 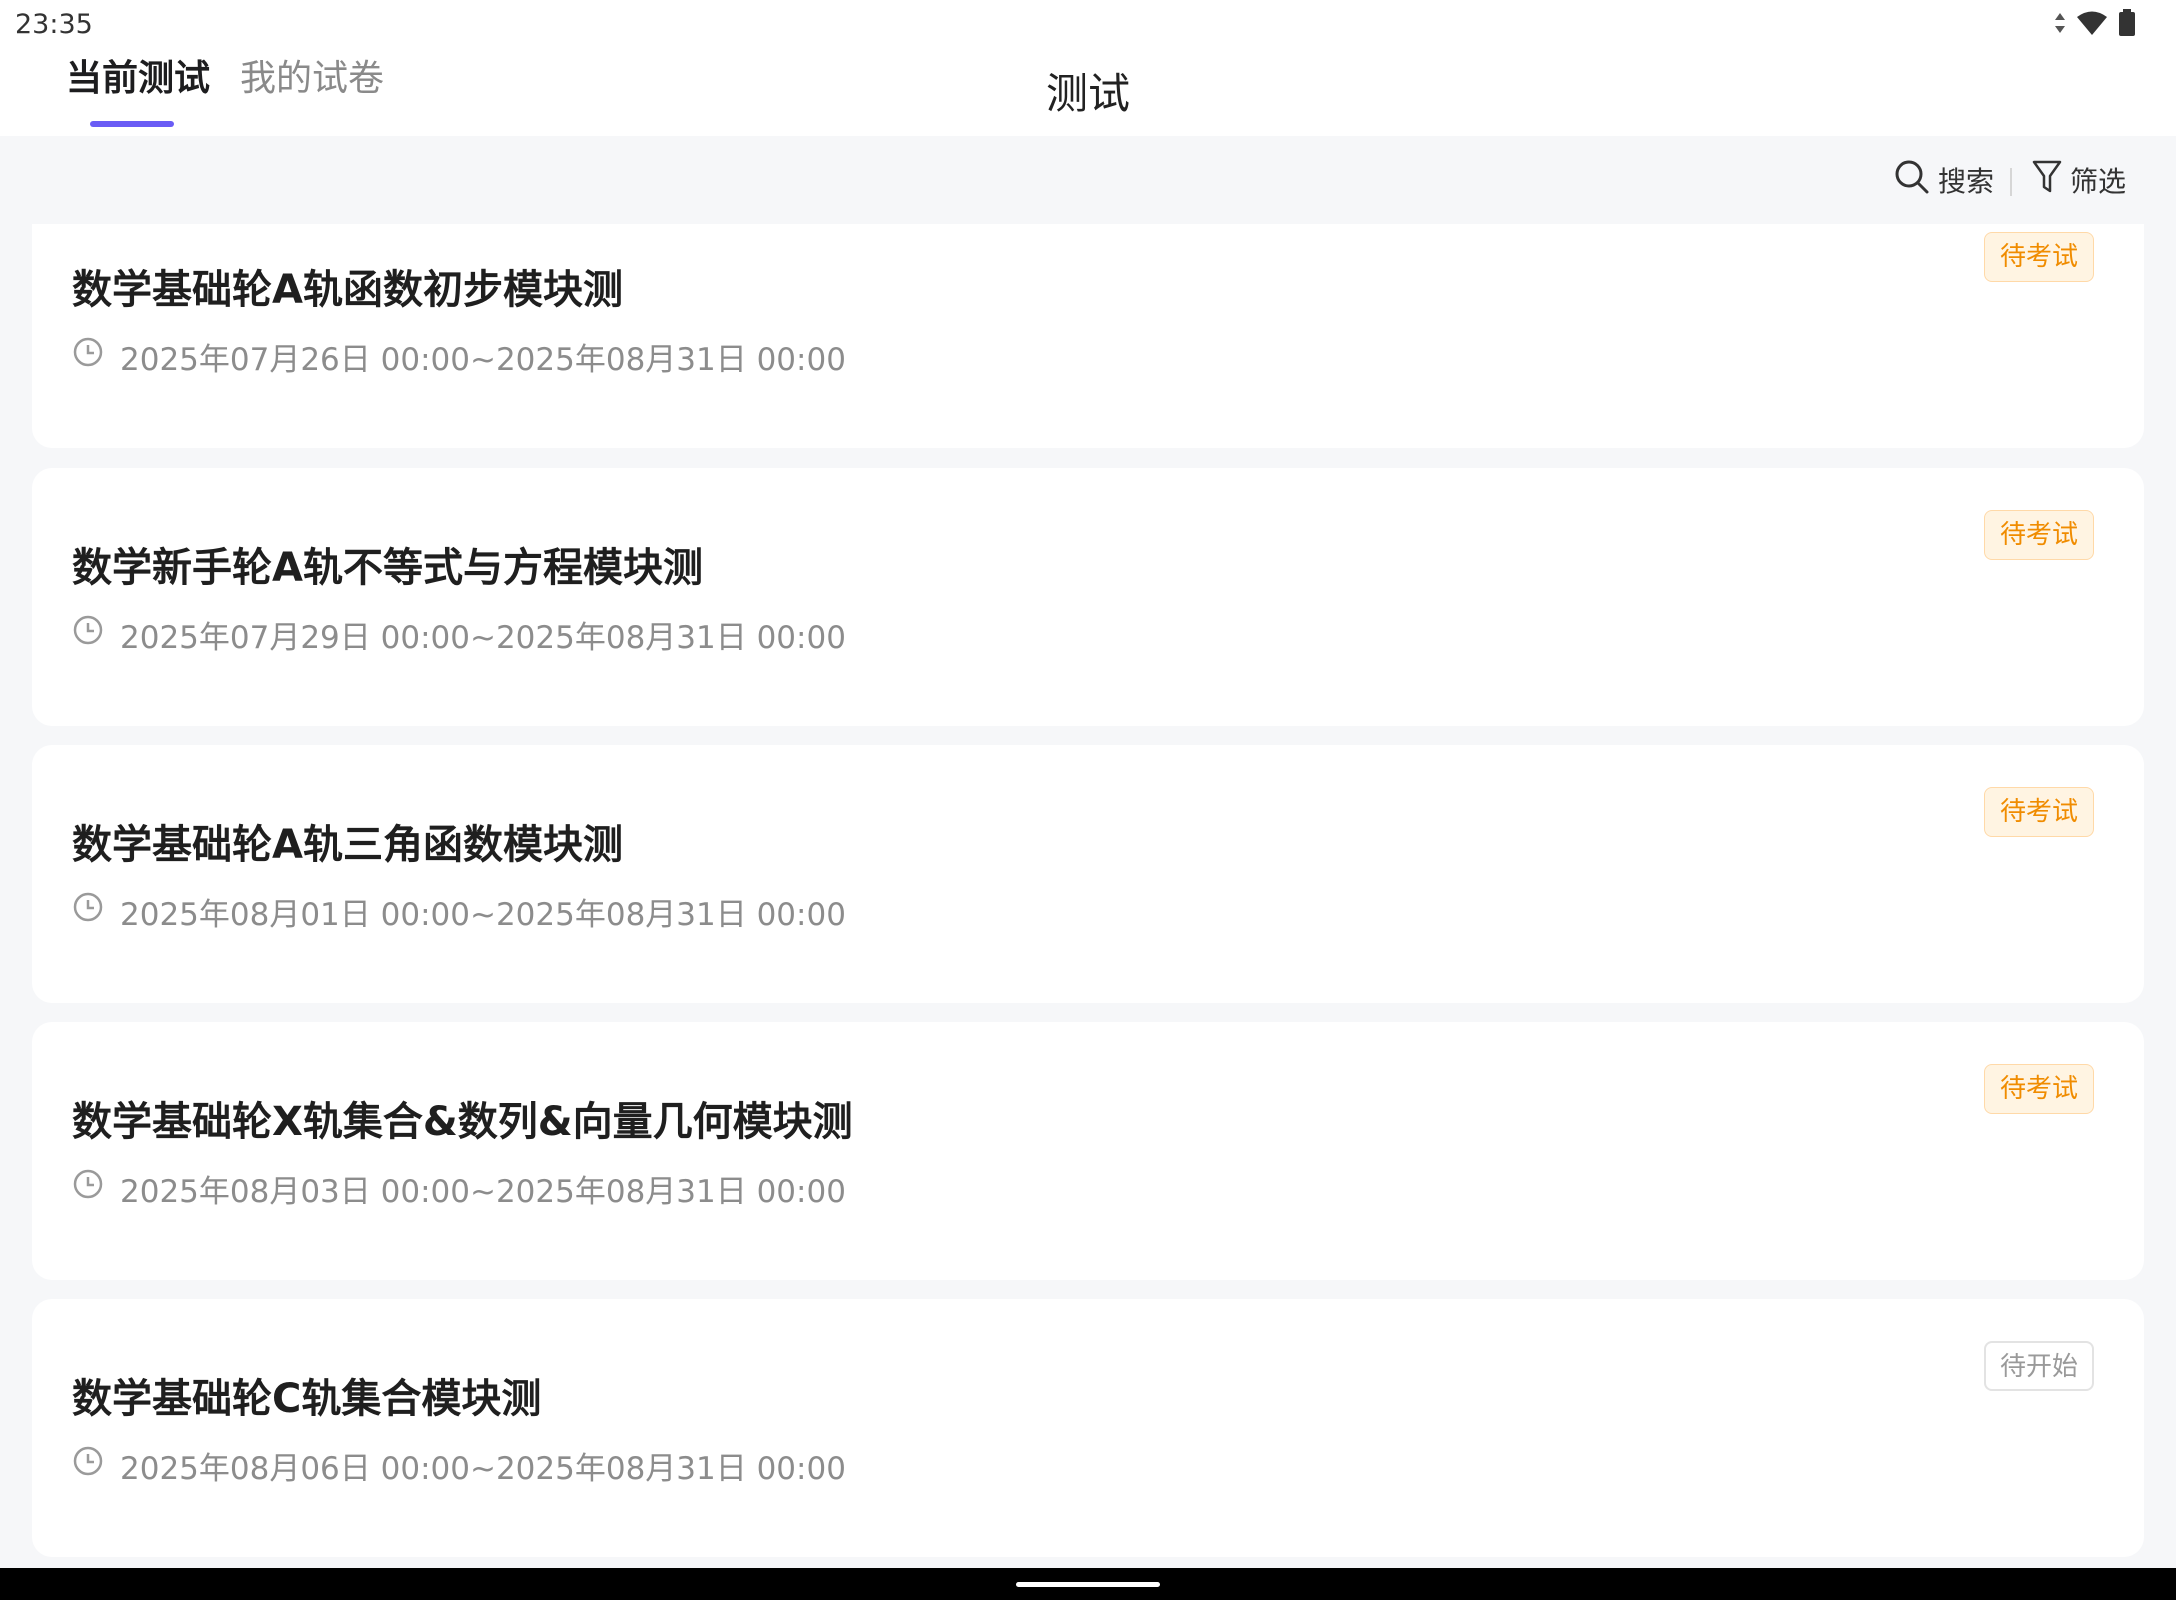 What do you see at coordinates (483, 359) in the screenshot?
I see `exam-time-text: 2025年07月26日 00:00~2025年08月31日 00:00` at bounding box center [483, 359].